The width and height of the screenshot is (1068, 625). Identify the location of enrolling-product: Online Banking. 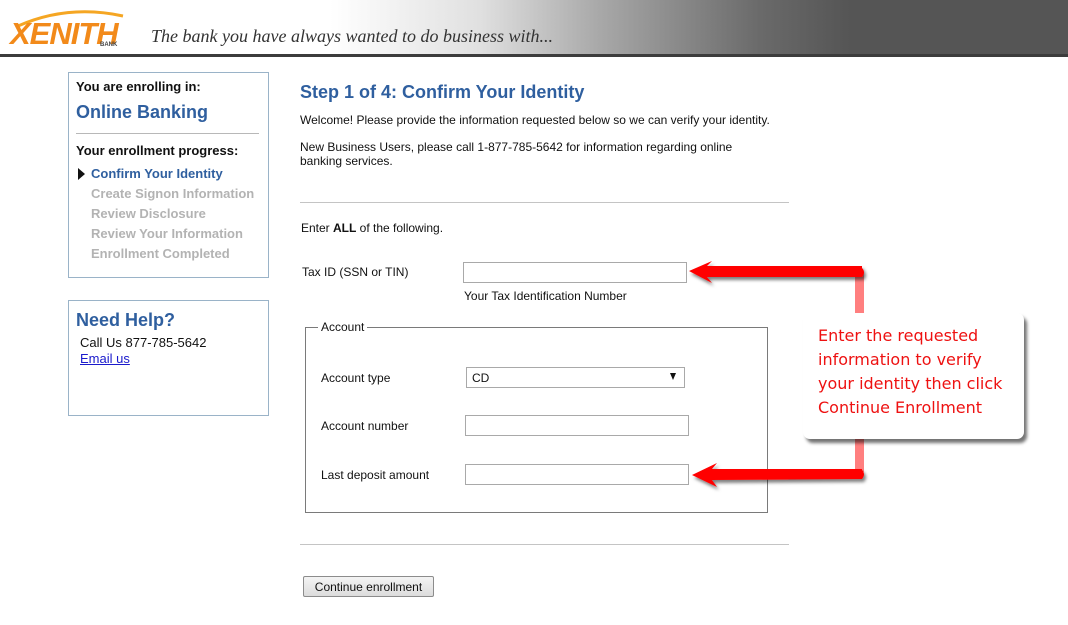
(142, 112).